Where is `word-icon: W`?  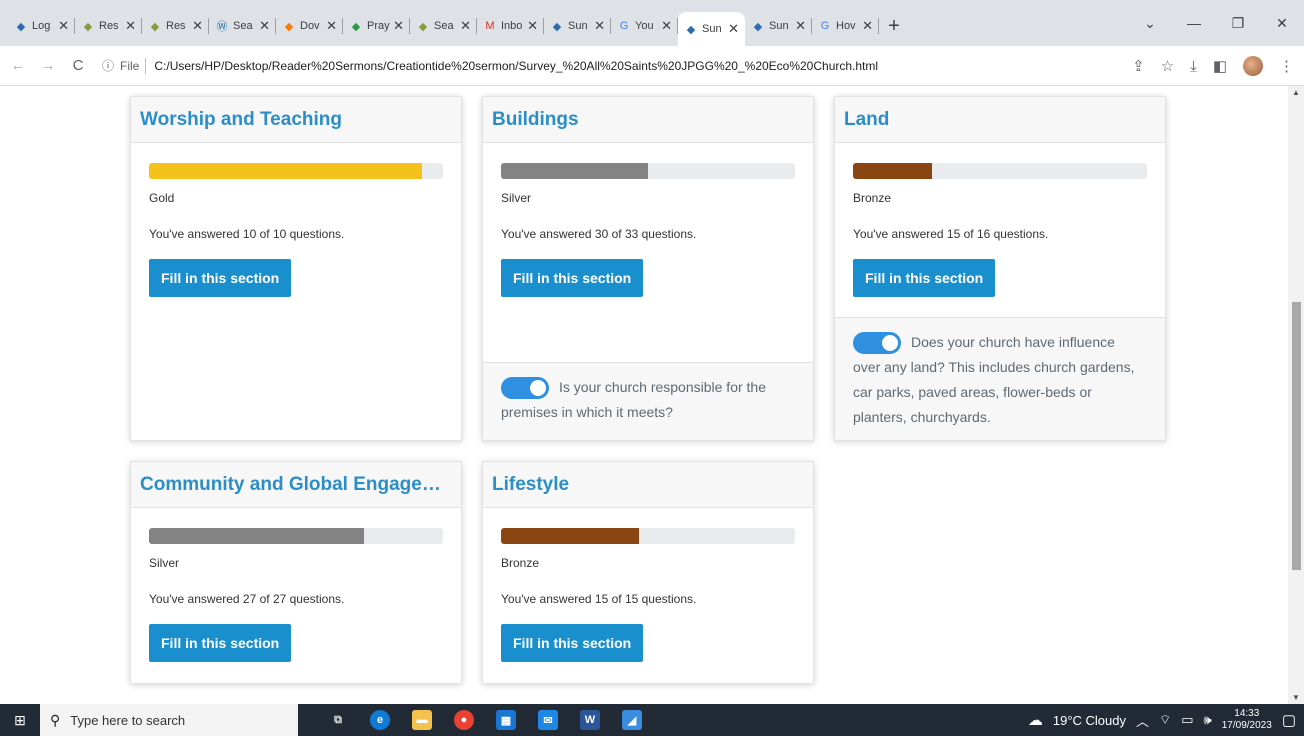 word-icon: W is located at coordinates (590, 720).